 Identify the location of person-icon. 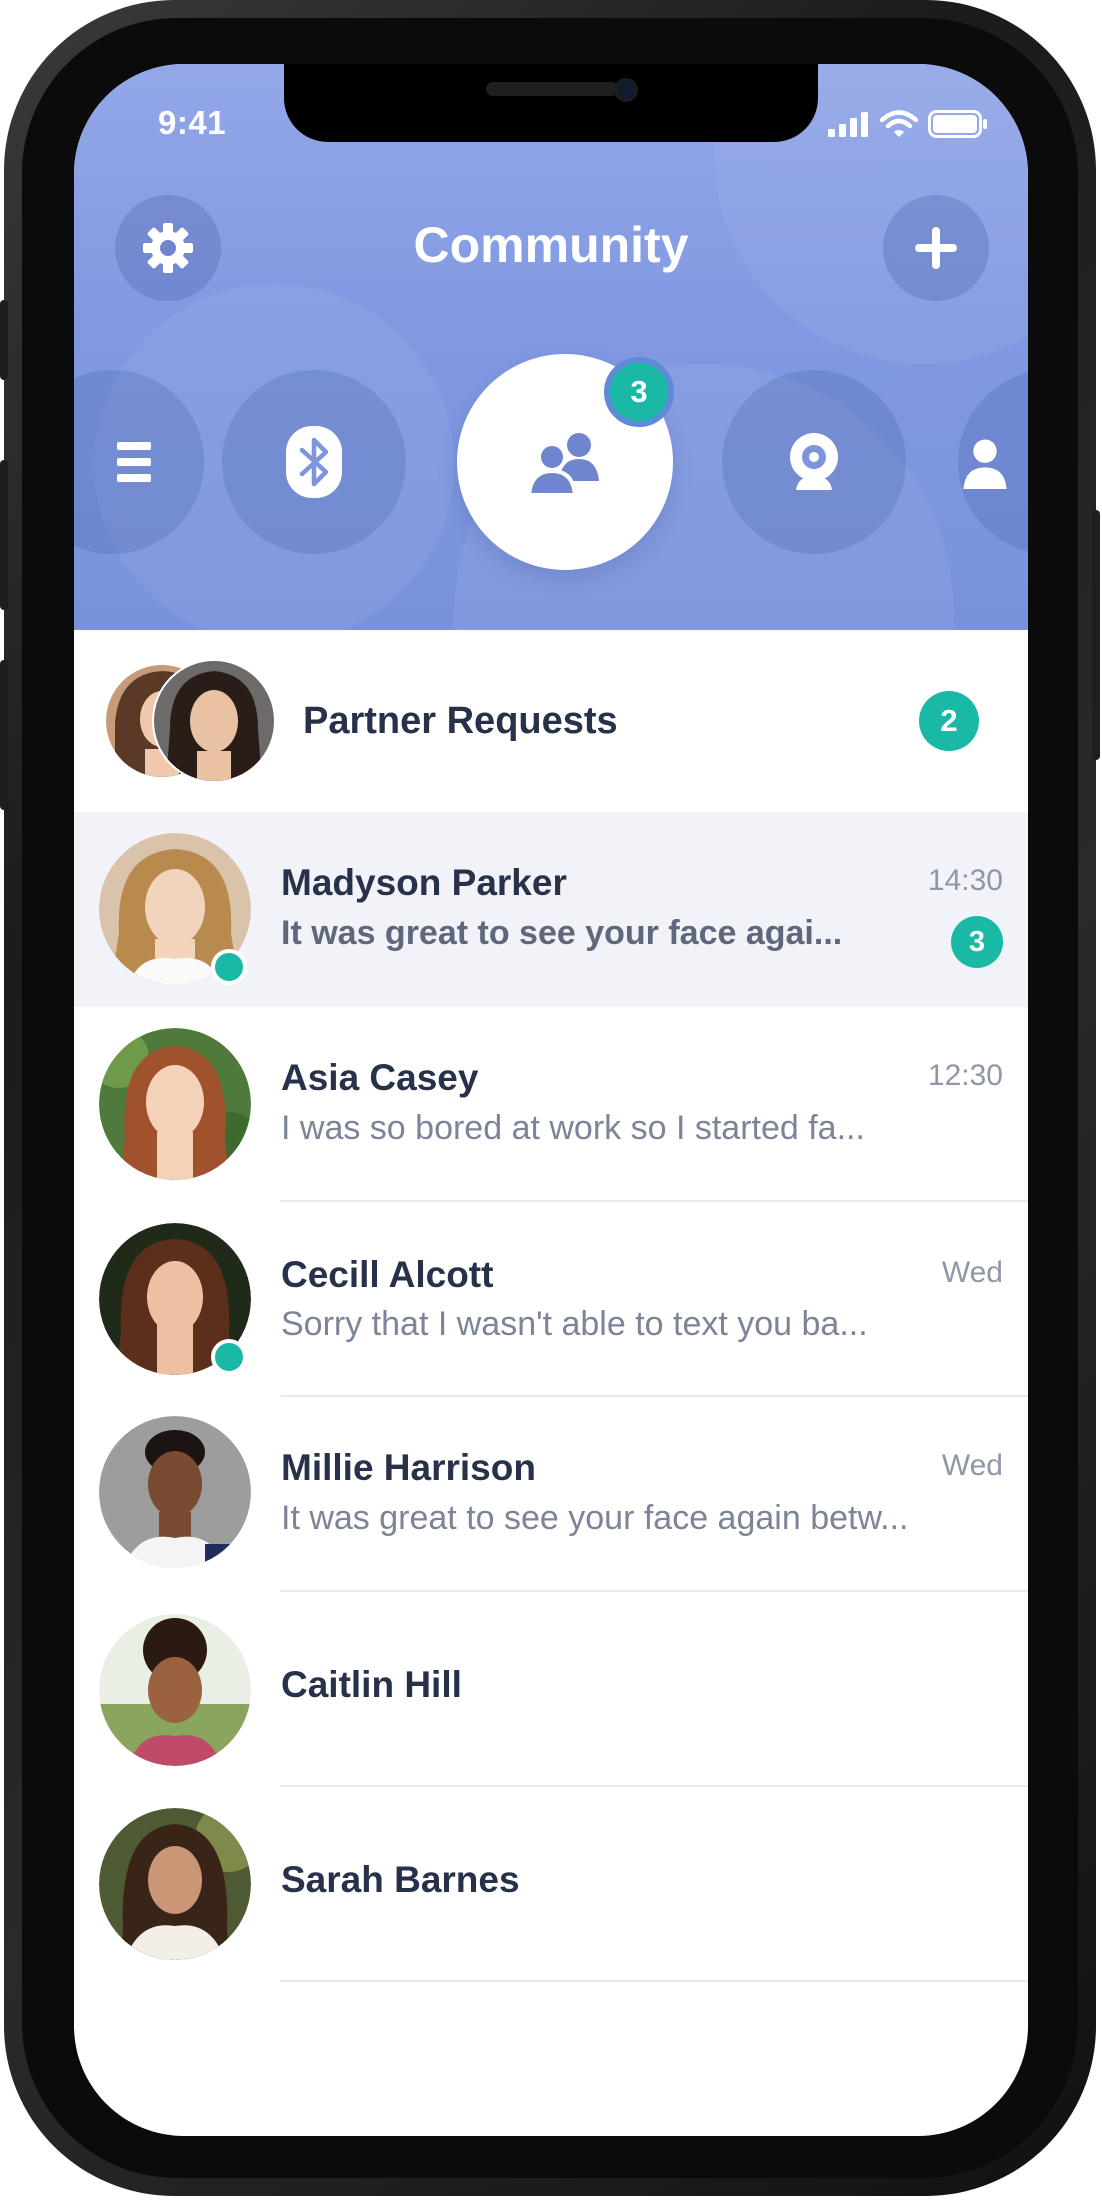
(985, 464).